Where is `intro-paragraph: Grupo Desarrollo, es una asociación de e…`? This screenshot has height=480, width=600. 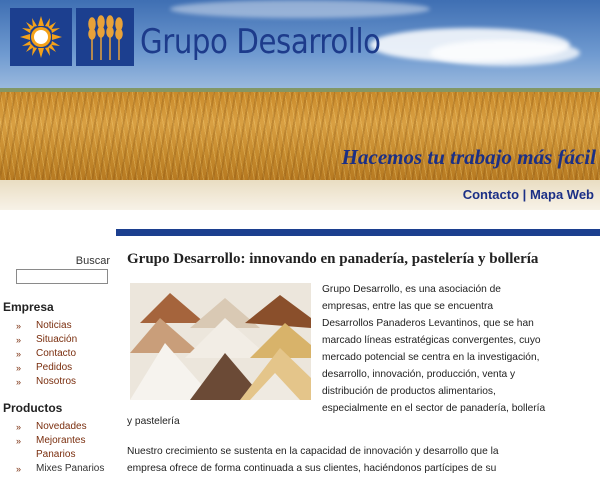
intro-paragraph: Grupo Desarrollo, es una asociación de e… is located at coordinates (457, 349).